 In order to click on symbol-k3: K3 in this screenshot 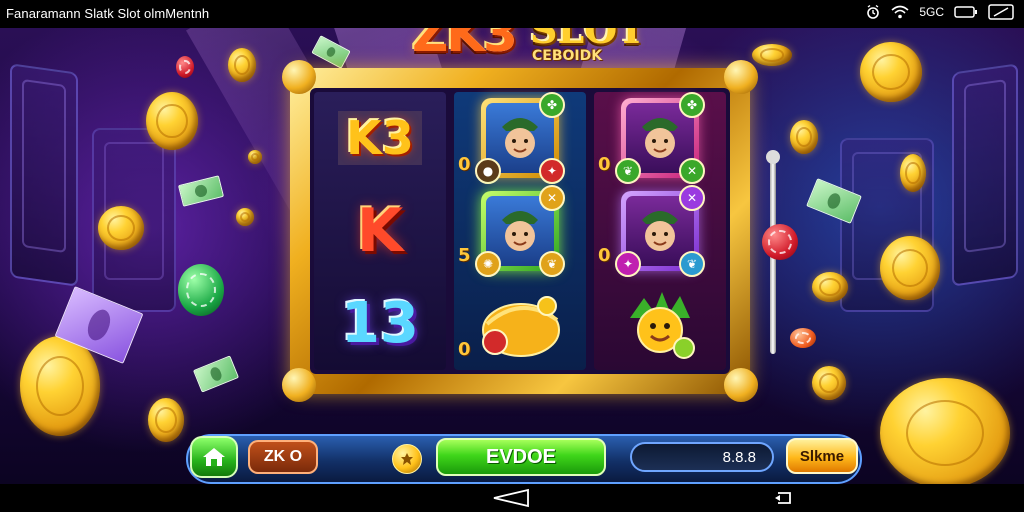, I will do `click(380, 138)`.